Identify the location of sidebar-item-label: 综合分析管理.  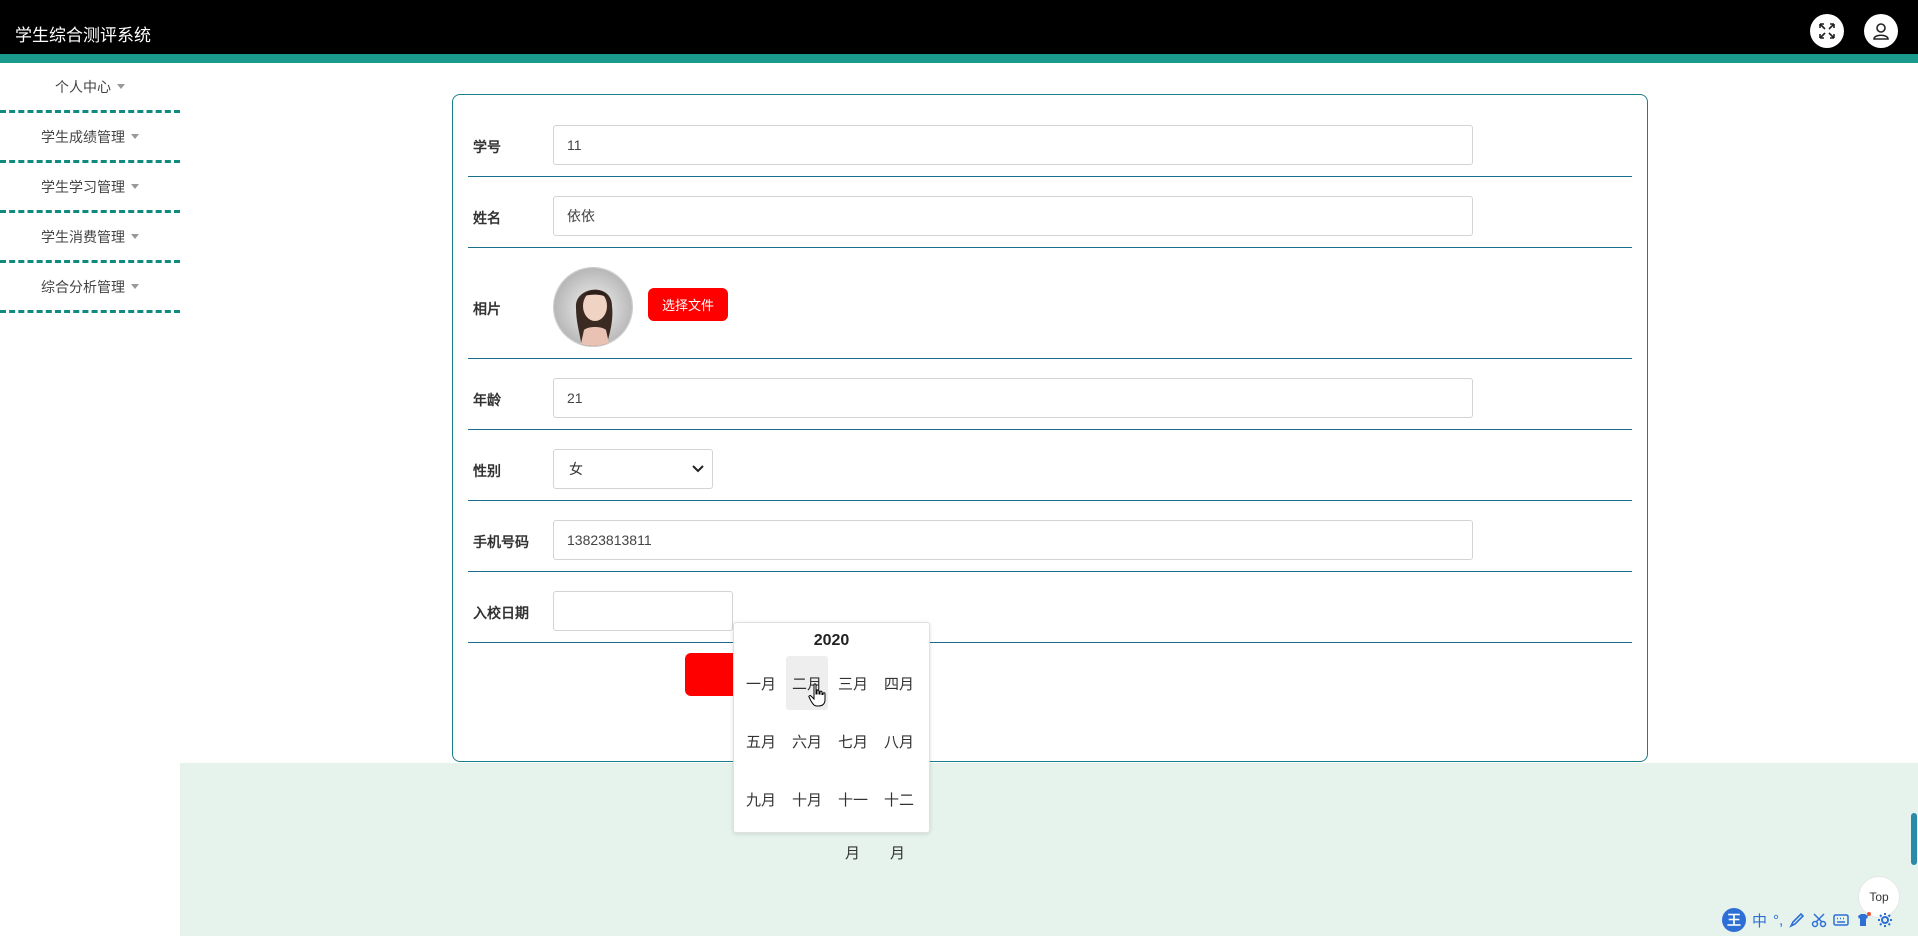
(83, 286).